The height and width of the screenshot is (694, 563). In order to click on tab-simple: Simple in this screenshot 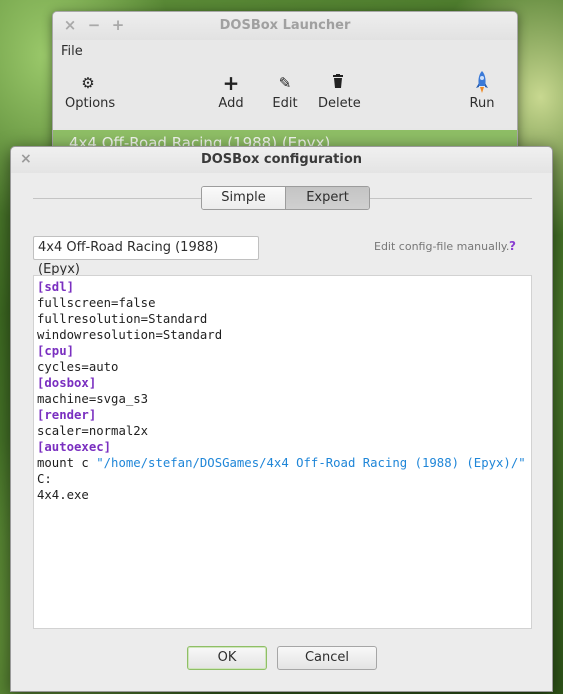, I will do `click(243, 198)`.